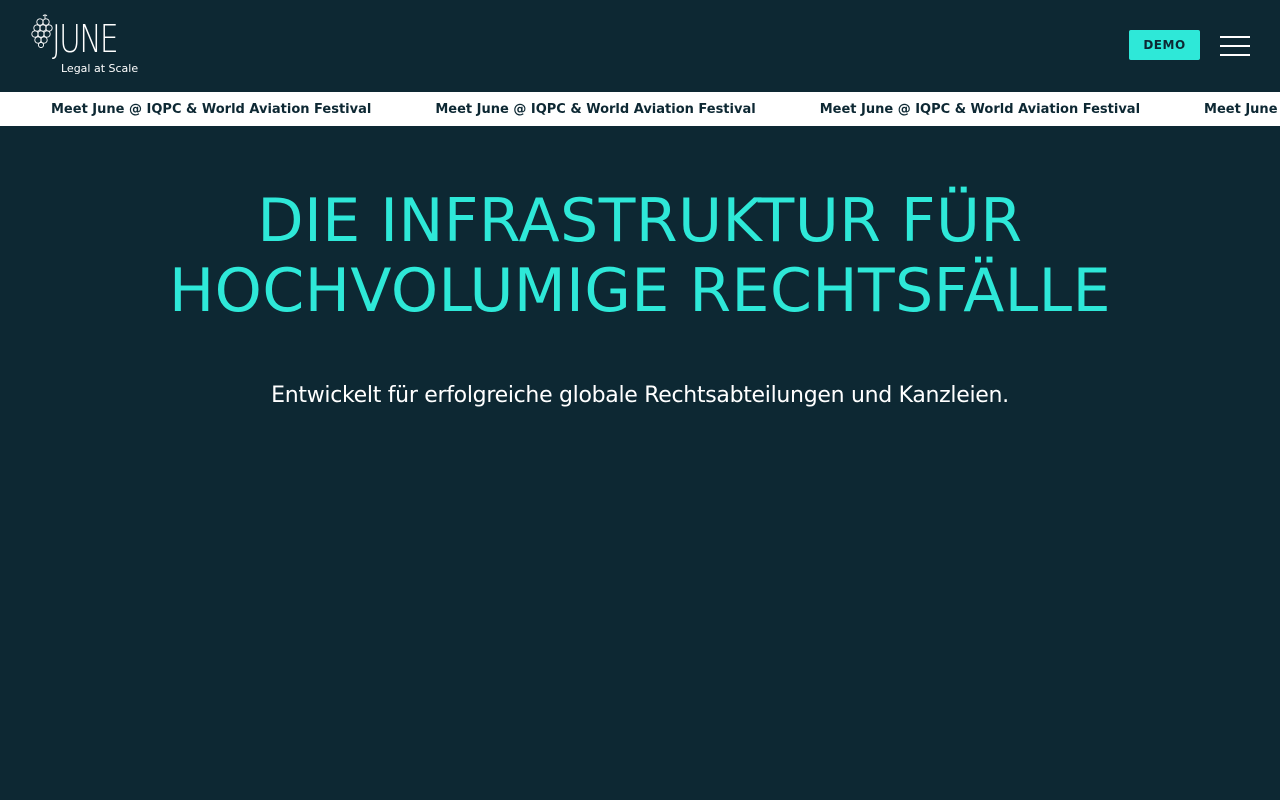  What do you see at coordinates (100, 68) in the screenshot?
I see `logo-tagline: Legal at Scale` at bounding box center [100, 68].